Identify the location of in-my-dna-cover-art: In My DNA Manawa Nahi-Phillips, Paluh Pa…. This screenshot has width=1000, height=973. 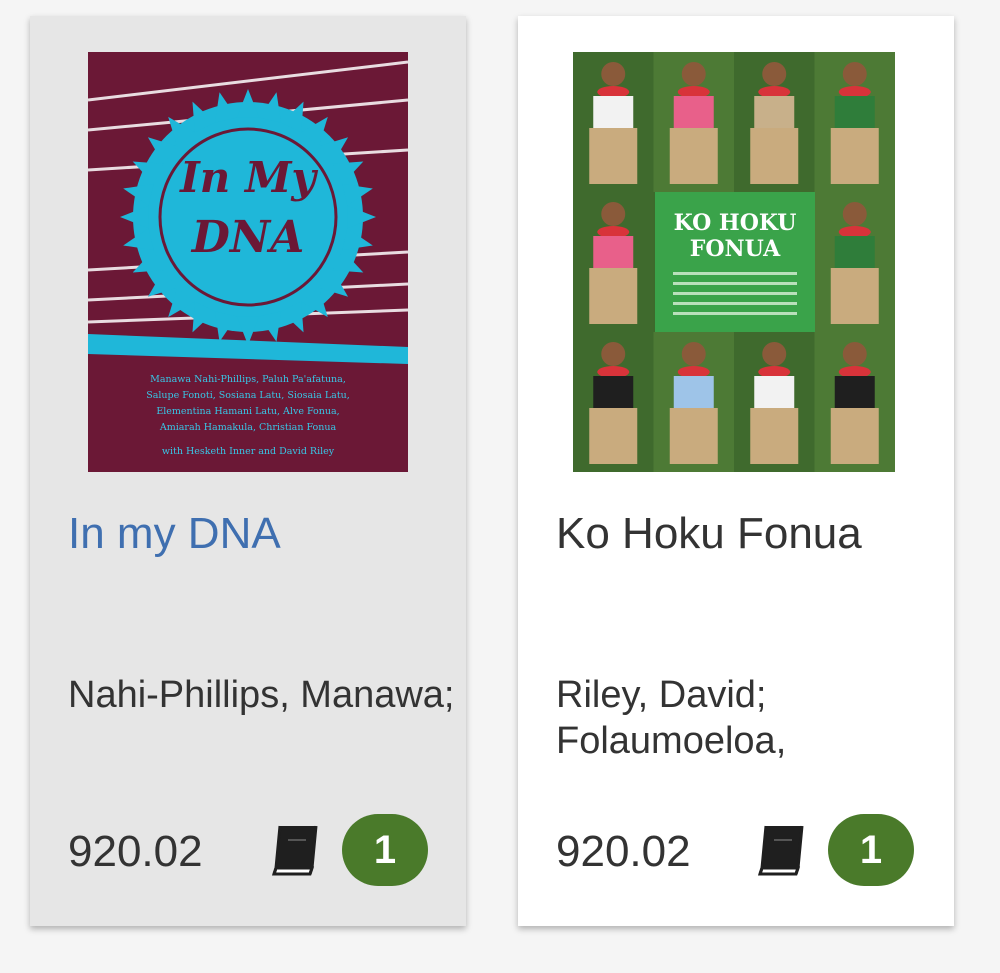
(248, 262).